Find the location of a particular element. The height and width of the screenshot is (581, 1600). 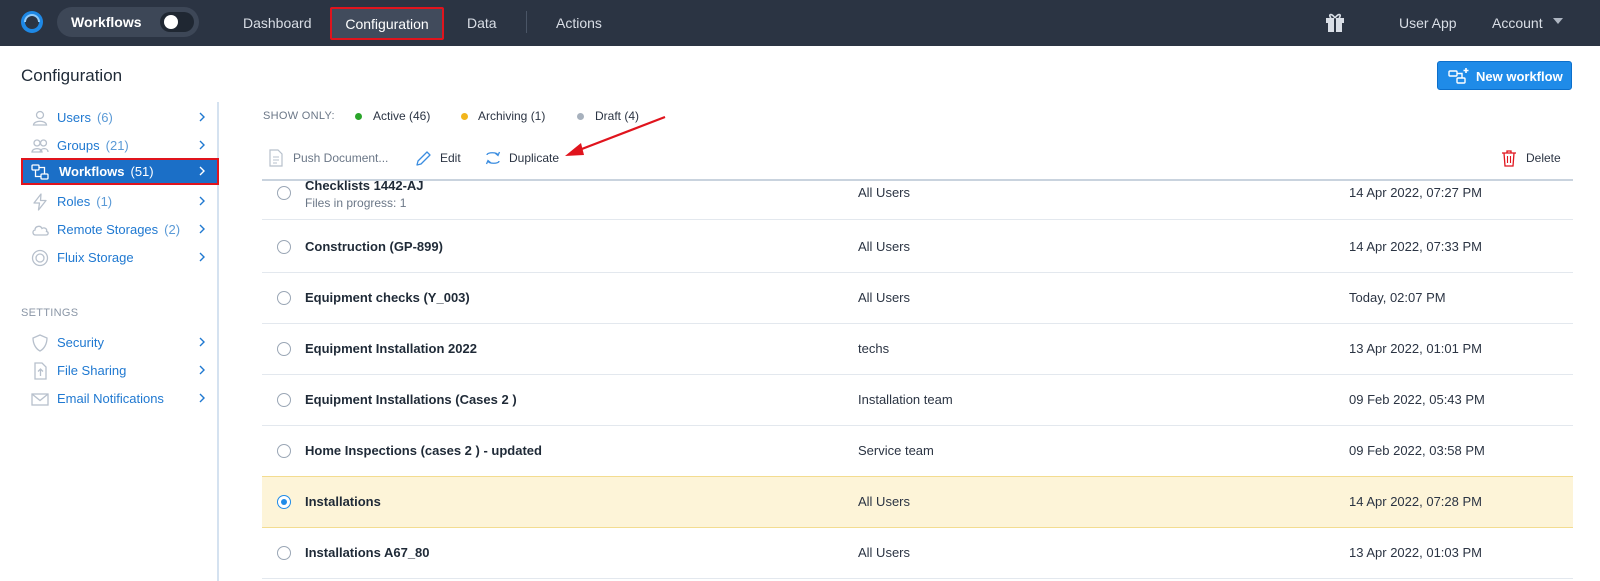

account-menu: Account is located at coordinates (1517, 23).